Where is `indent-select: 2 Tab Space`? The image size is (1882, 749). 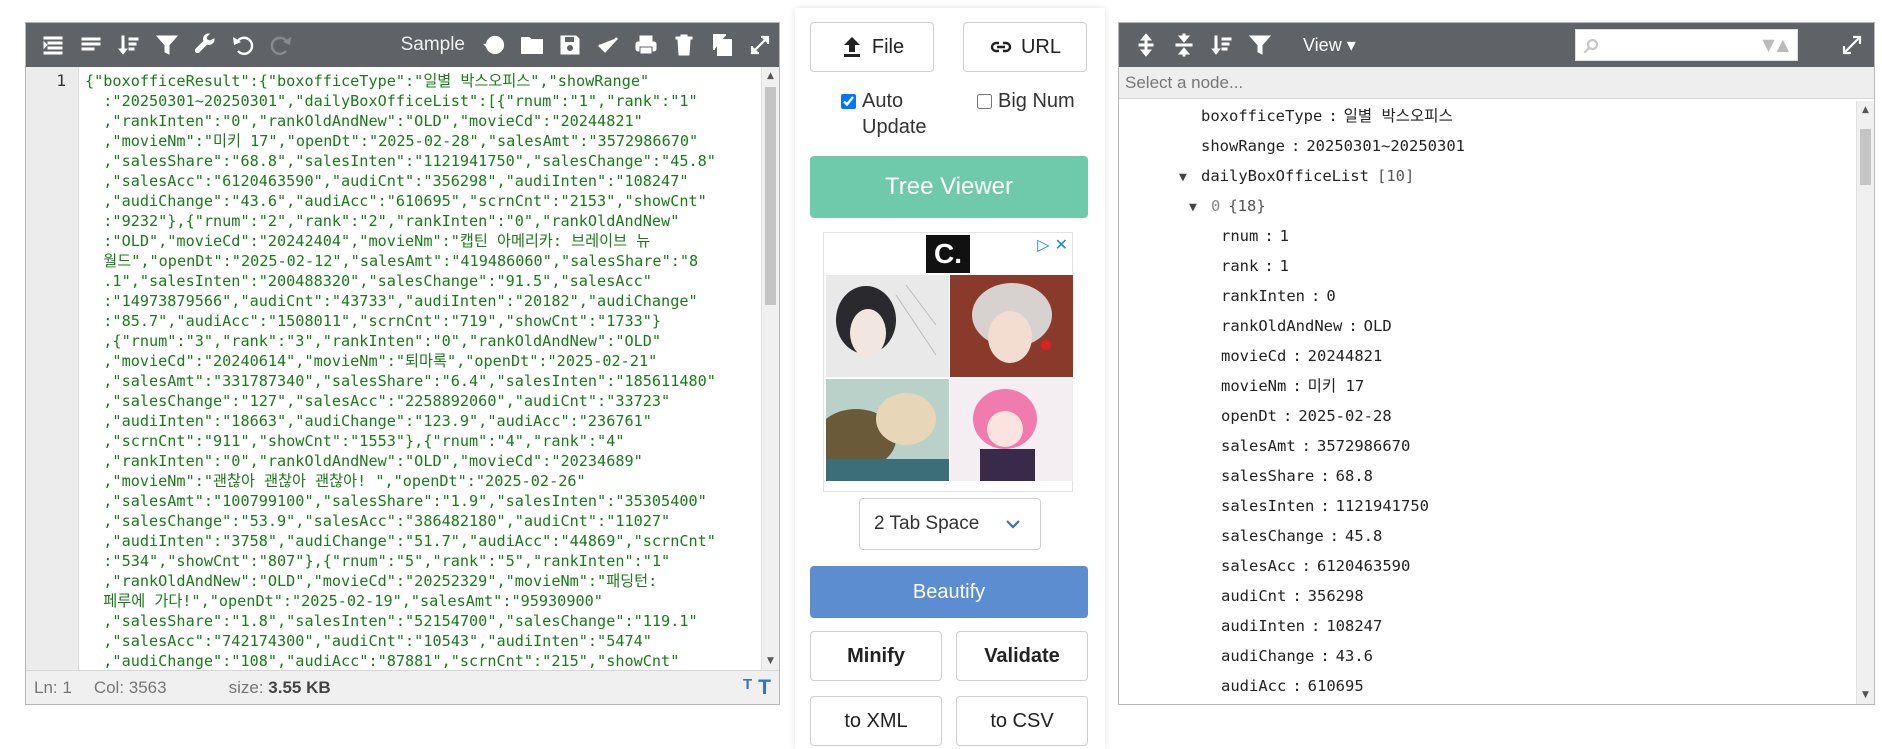
indent-select: 2 Tab Space is located at coordinates (950, 524).